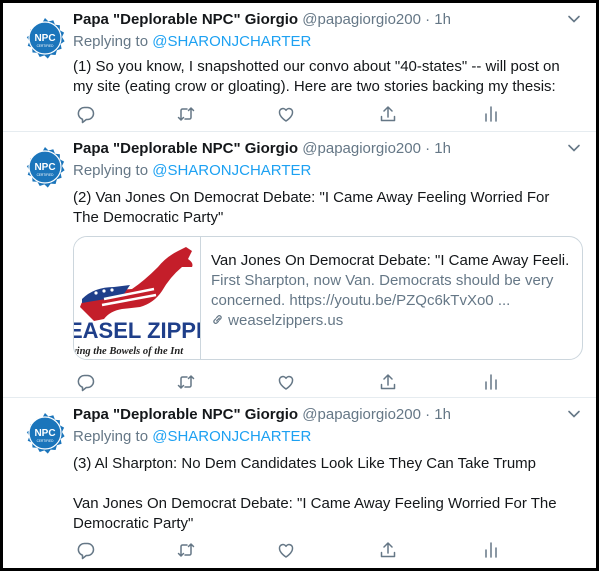  I want to click on card-image-title: EASEL ZIPPE, so click(137, 330).